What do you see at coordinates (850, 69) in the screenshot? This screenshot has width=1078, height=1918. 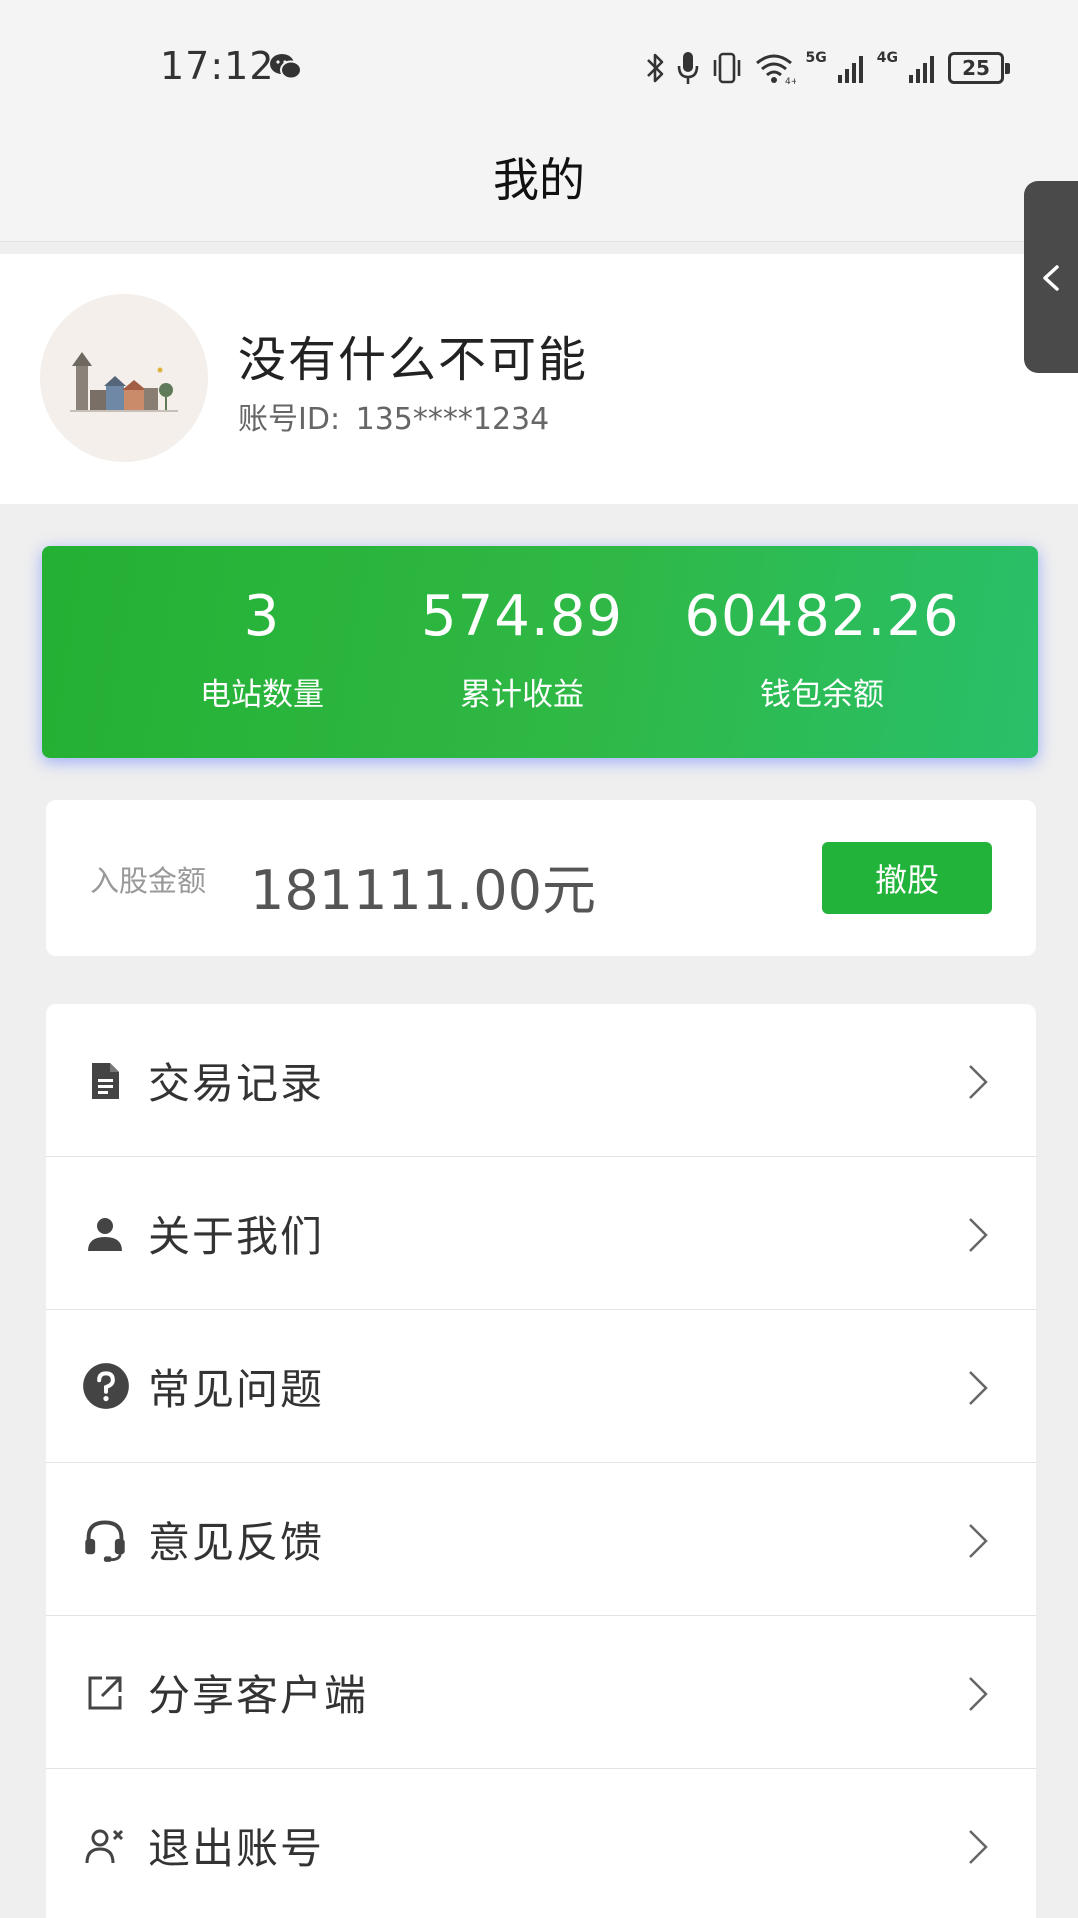 I see `signal-5g-icon` at bounding box center [850, 69].